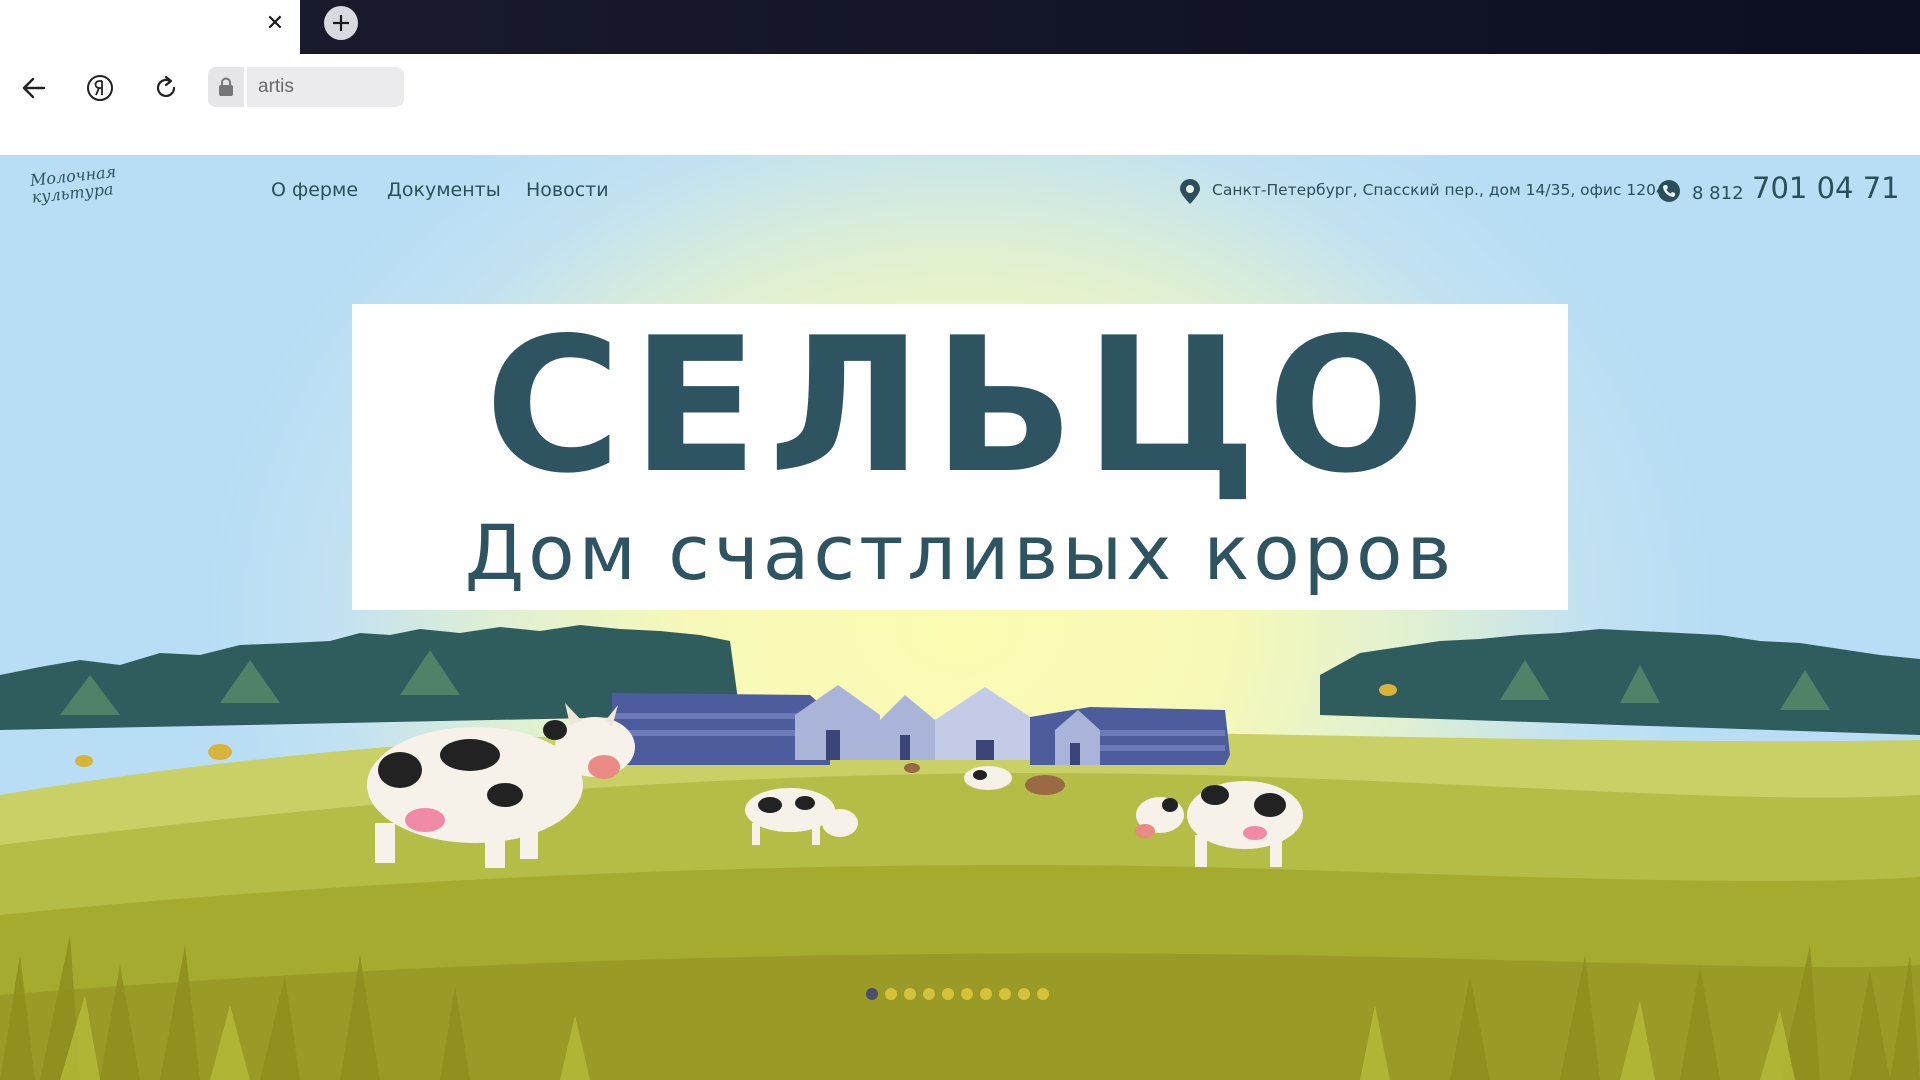  I want to click on tab-bar: ✕, so click(960, 27).